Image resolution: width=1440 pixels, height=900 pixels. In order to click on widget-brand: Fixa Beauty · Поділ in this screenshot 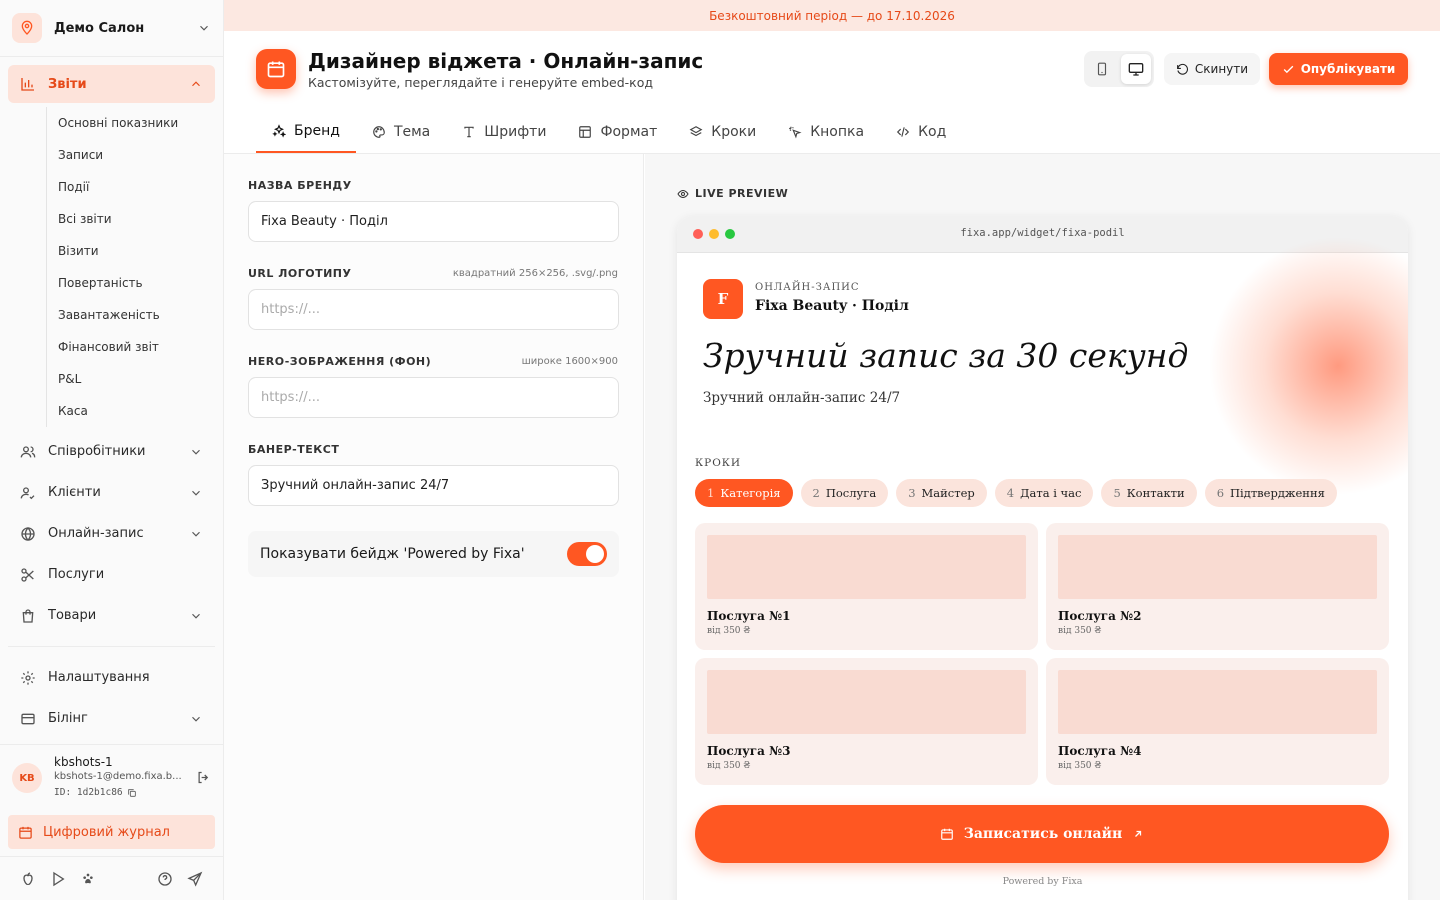, I will do `click(832, 306)`.